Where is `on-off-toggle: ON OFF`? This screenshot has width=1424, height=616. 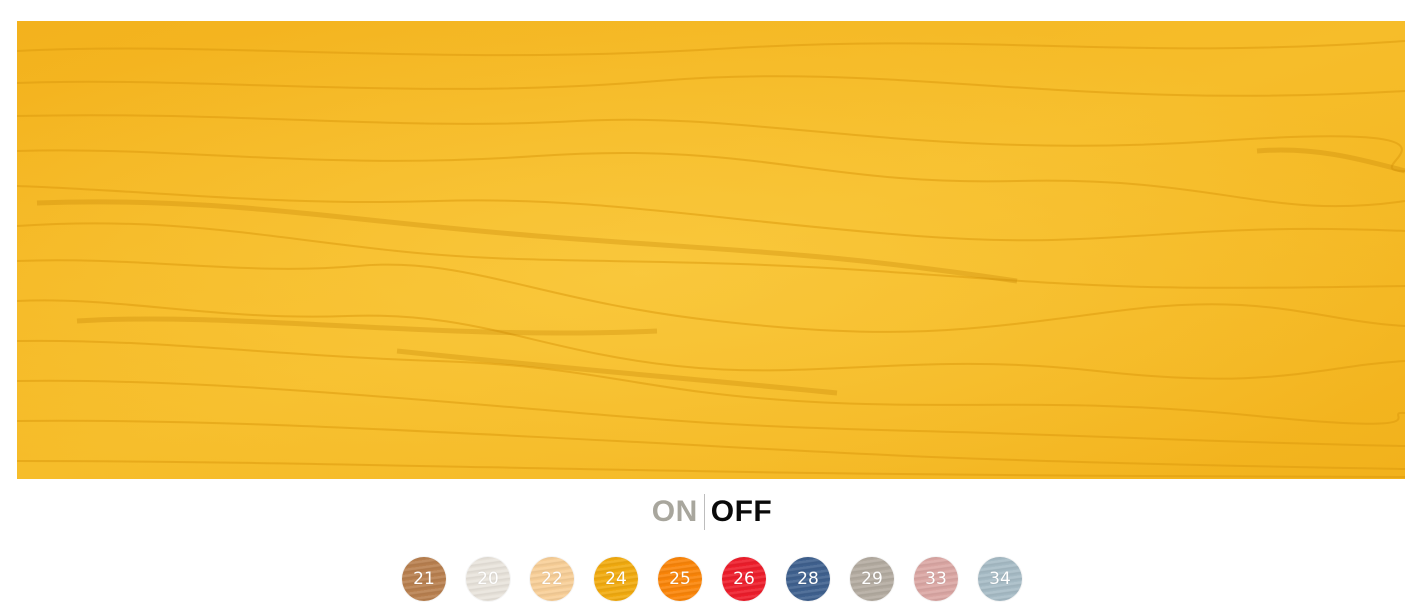 on-off-toggle: ON OFF is located at coordinates (712, 512).